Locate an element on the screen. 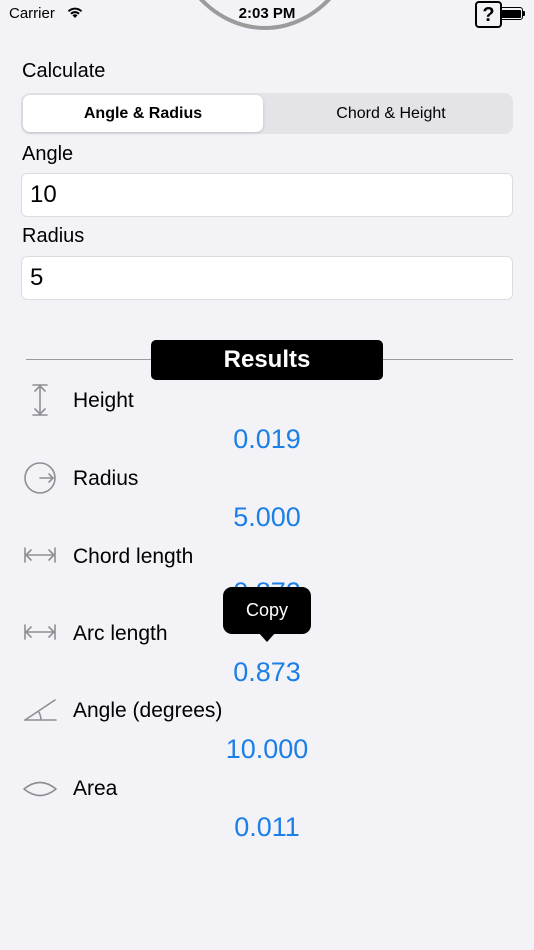 This screenshot has height=950, width=534. angle-label: Angle is located at coordinates (48, 154).